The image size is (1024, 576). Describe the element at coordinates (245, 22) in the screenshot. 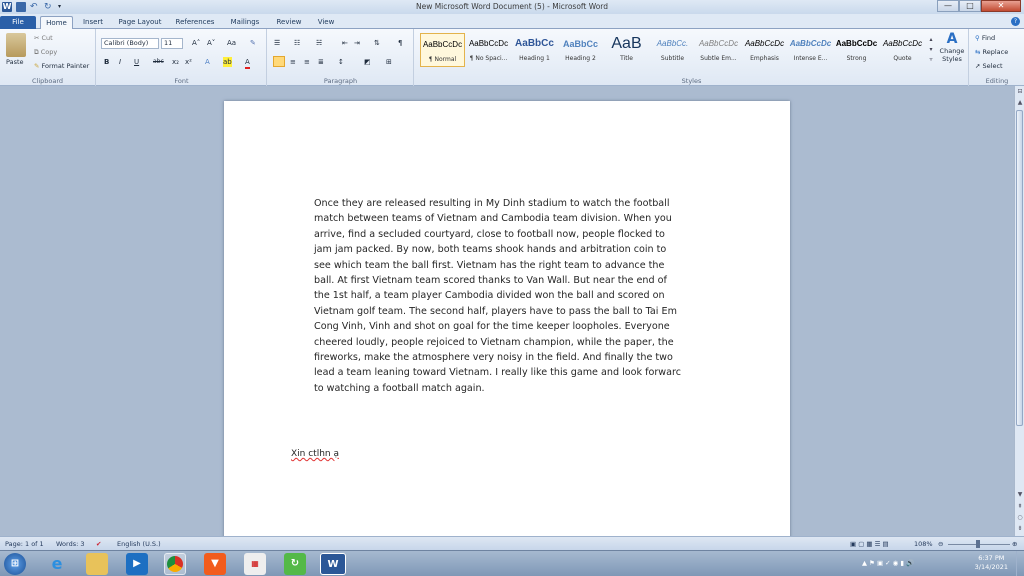

I see `tab-mailings: Mailings` at that location.